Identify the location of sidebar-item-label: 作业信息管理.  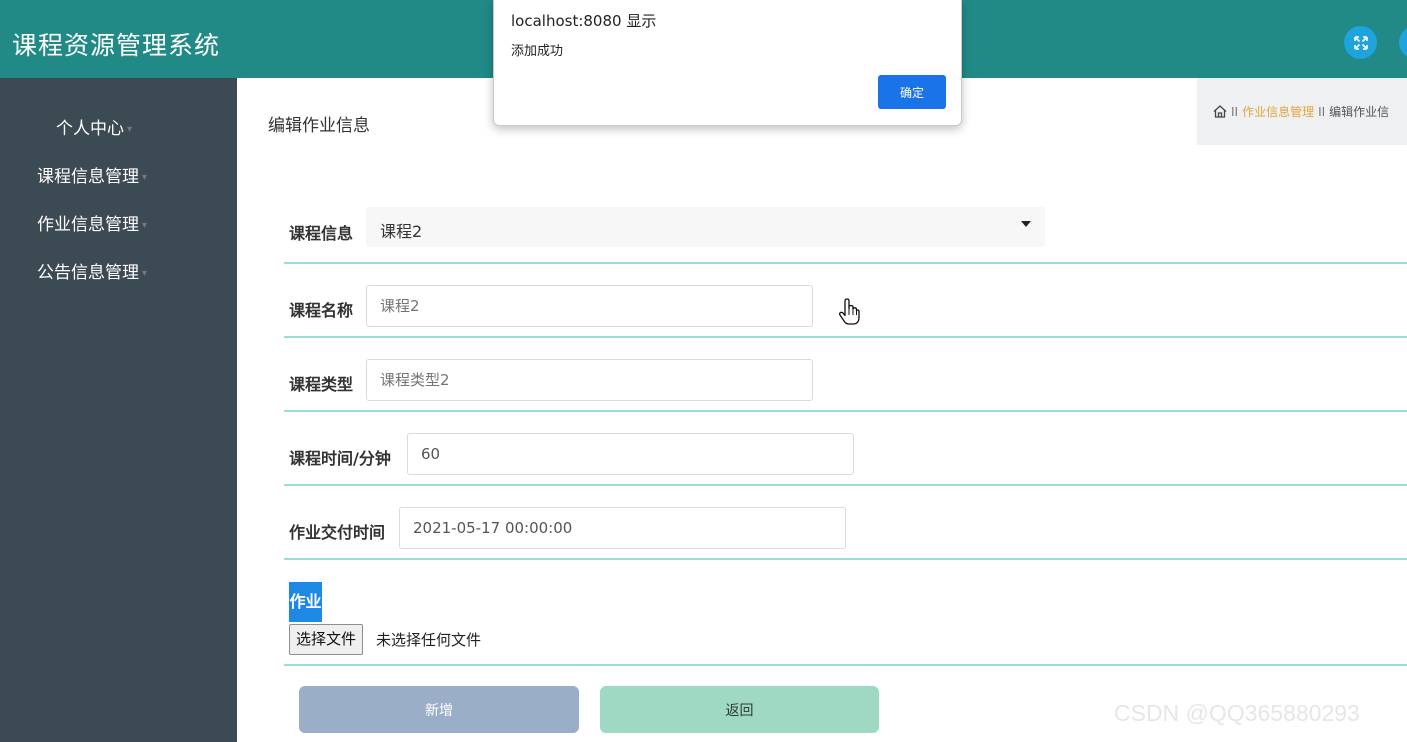
(88, 225).